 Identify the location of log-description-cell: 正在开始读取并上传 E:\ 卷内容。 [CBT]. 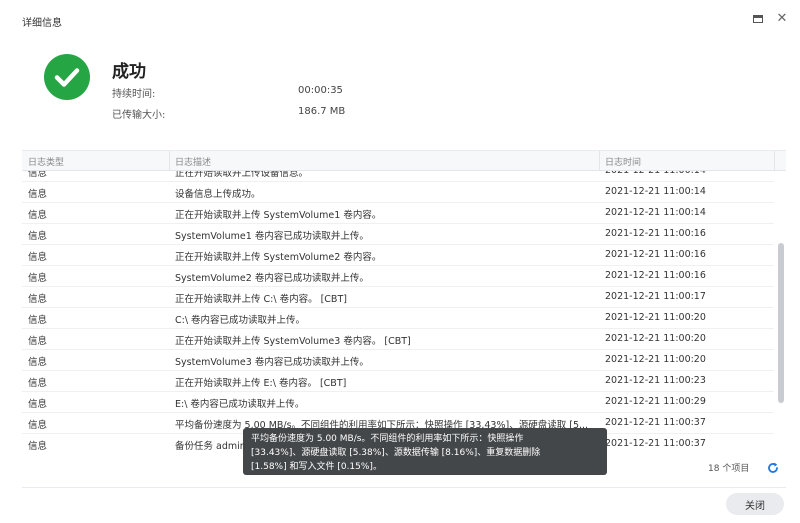
(261, 383).